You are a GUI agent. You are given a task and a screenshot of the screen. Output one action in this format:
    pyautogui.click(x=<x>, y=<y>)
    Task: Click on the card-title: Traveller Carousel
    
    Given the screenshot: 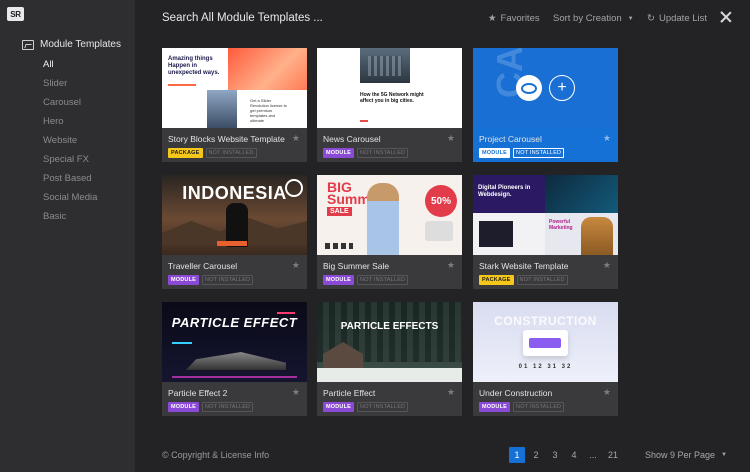 What is the action you would take?
    pyautogui.click(x=203, y=266)
    